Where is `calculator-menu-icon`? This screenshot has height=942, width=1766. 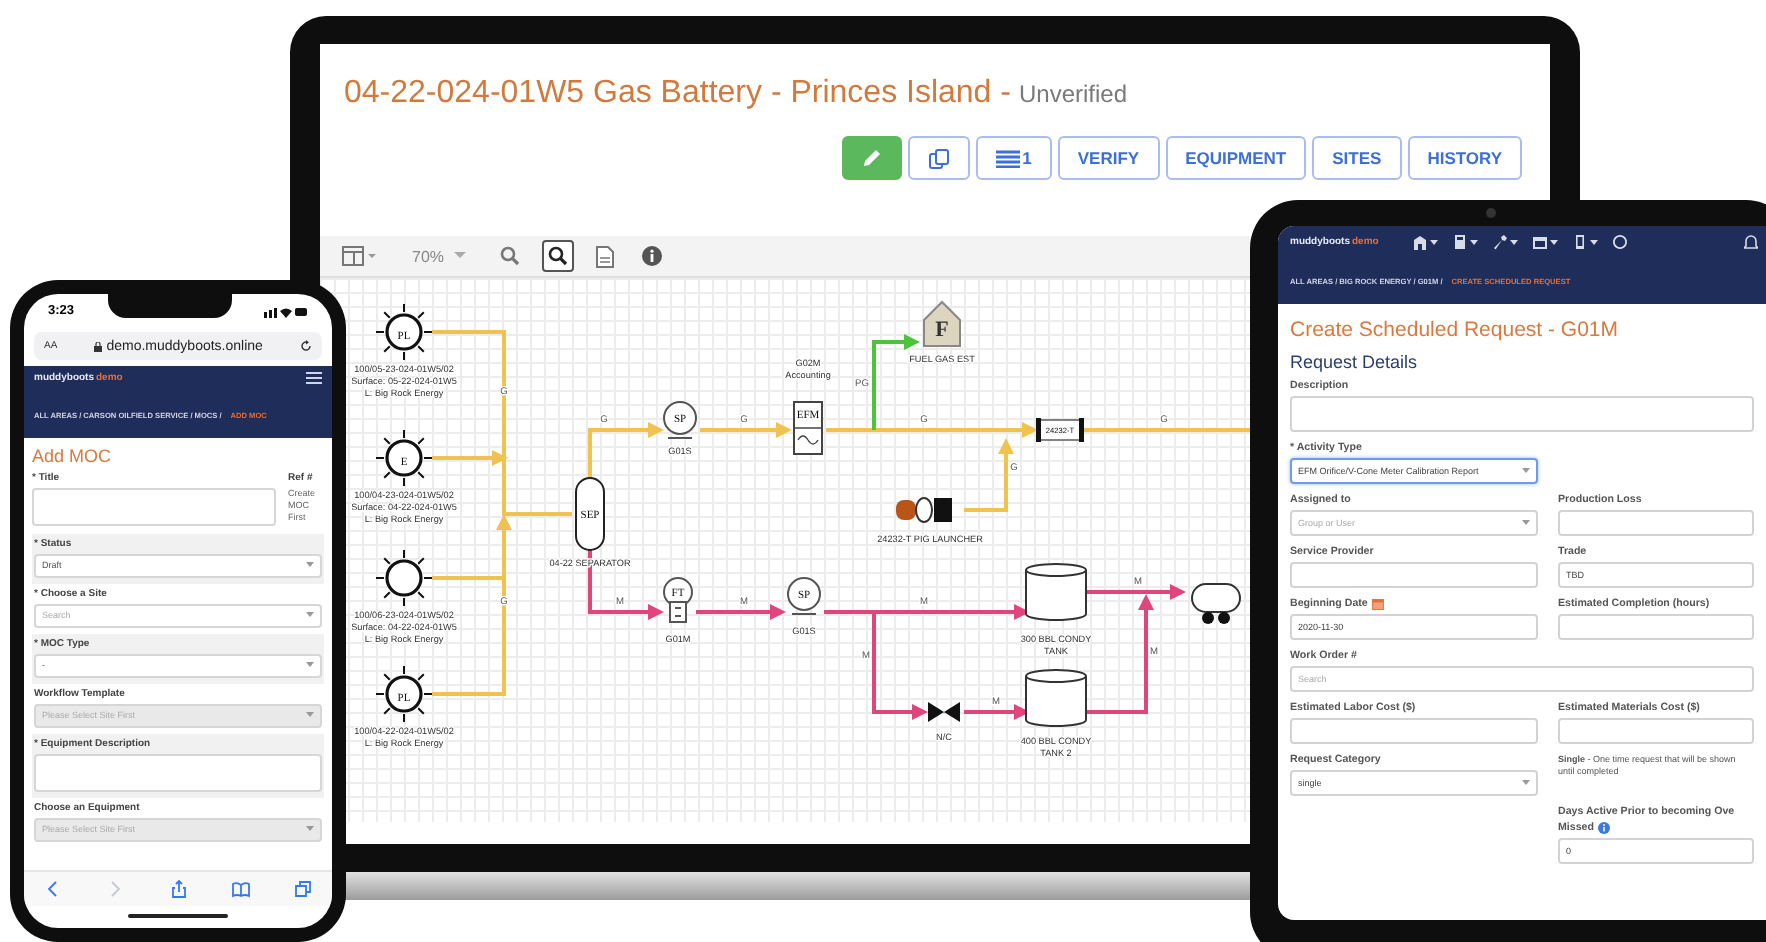
calculator-menu-icon is located at coordinates (1465, 242).